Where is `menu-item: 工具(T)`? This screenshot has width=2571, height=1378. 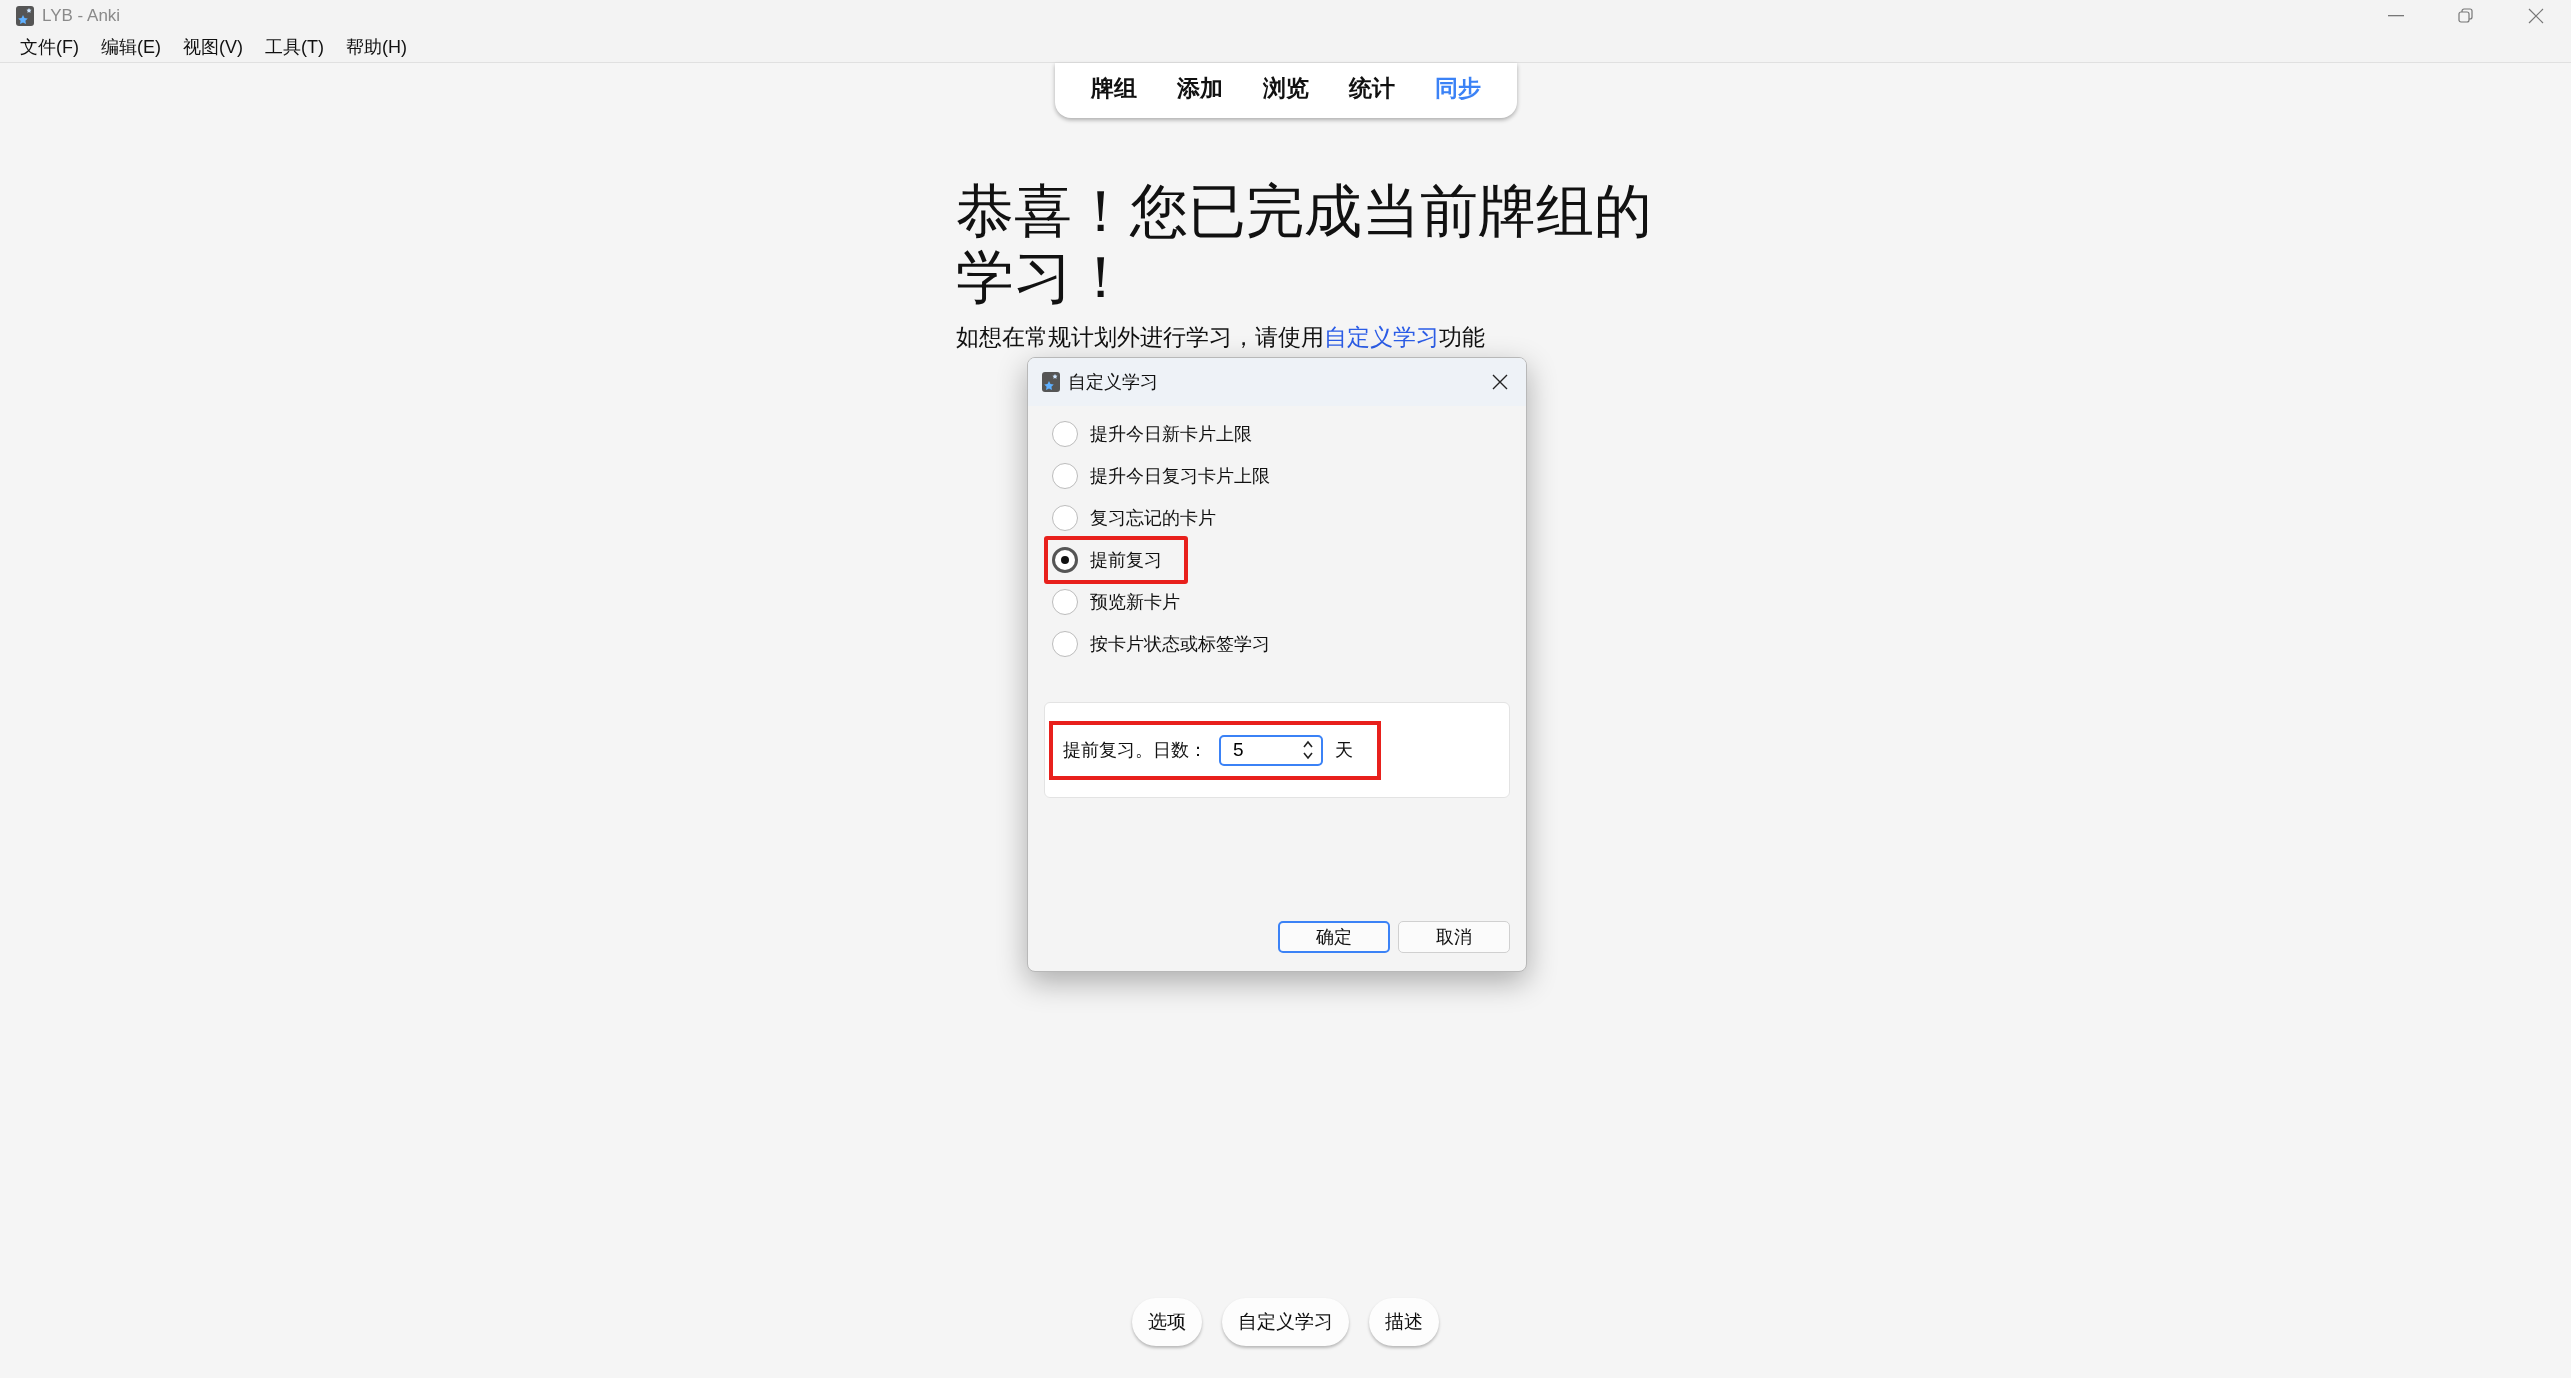
menu-item: 工具(T) is located at coordinates (294, 47).